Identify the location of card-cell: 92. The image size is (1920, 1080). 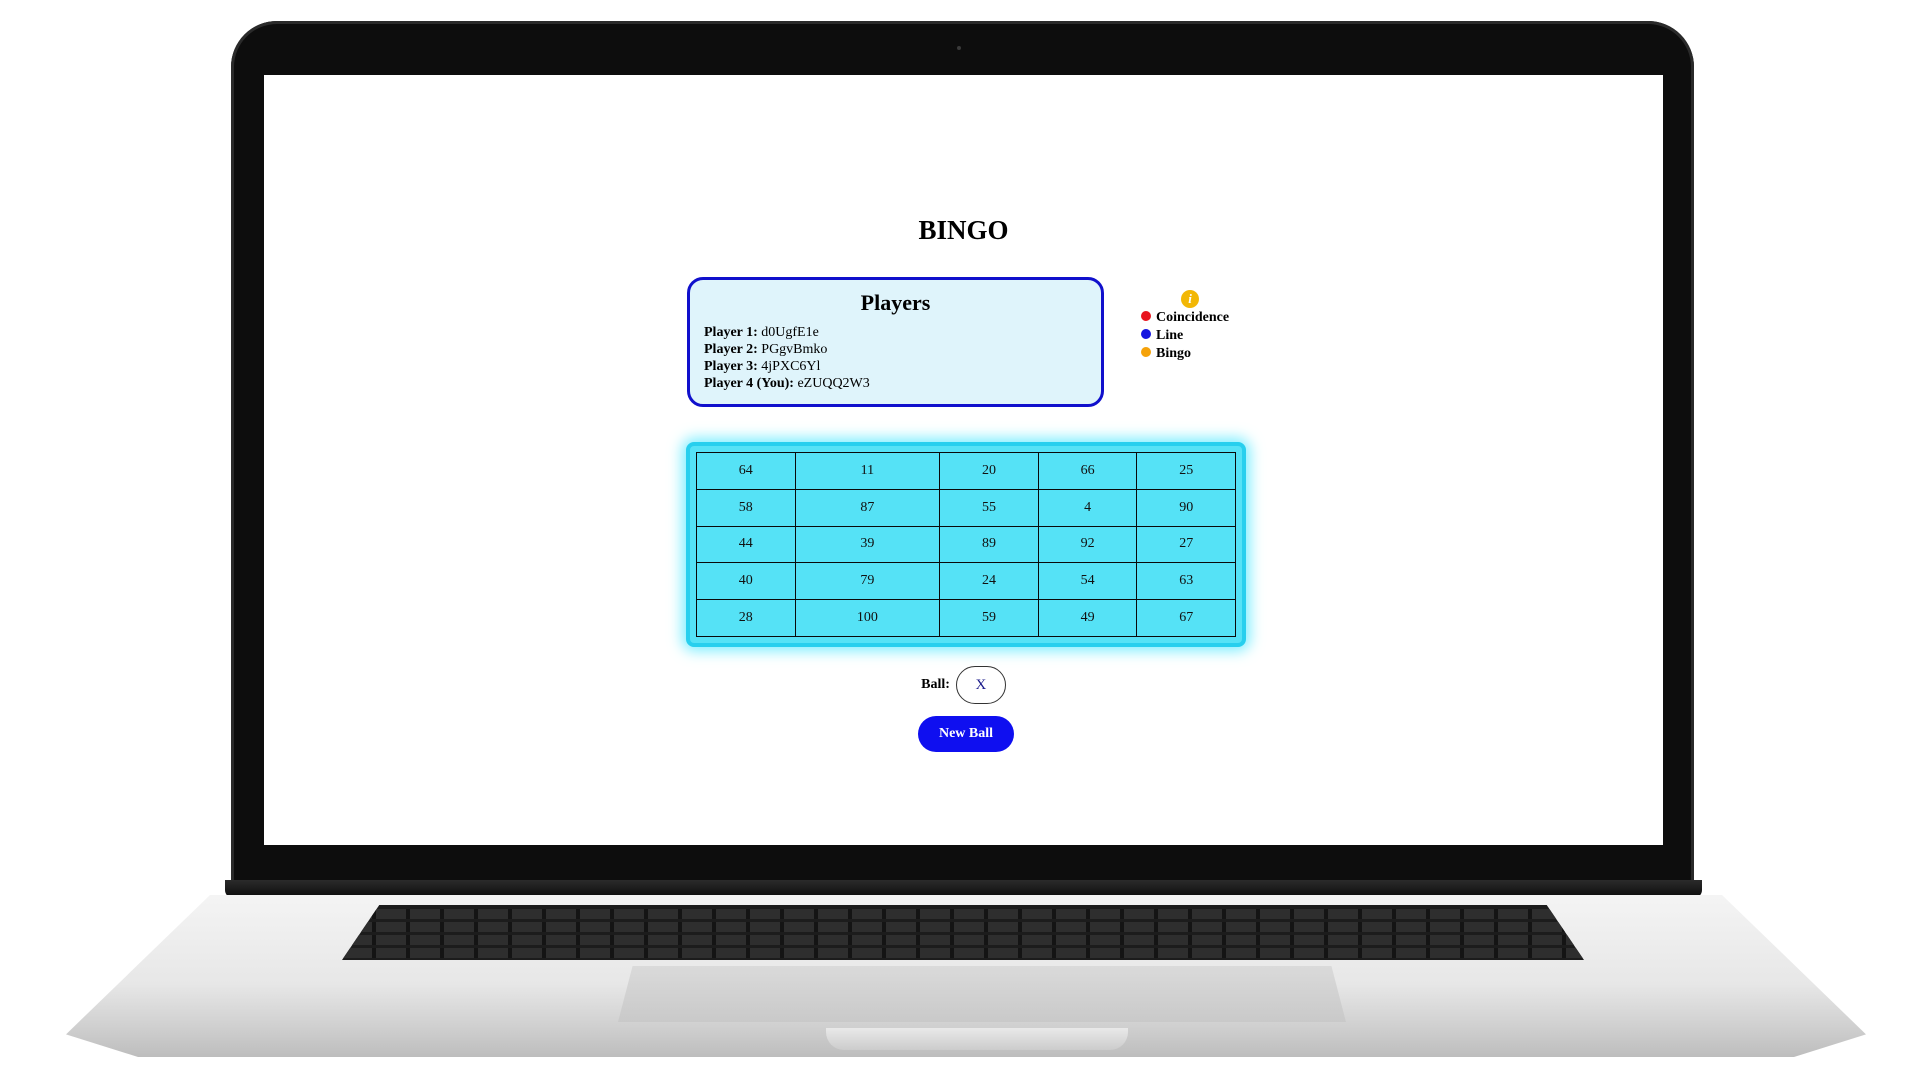
(1087, 544).